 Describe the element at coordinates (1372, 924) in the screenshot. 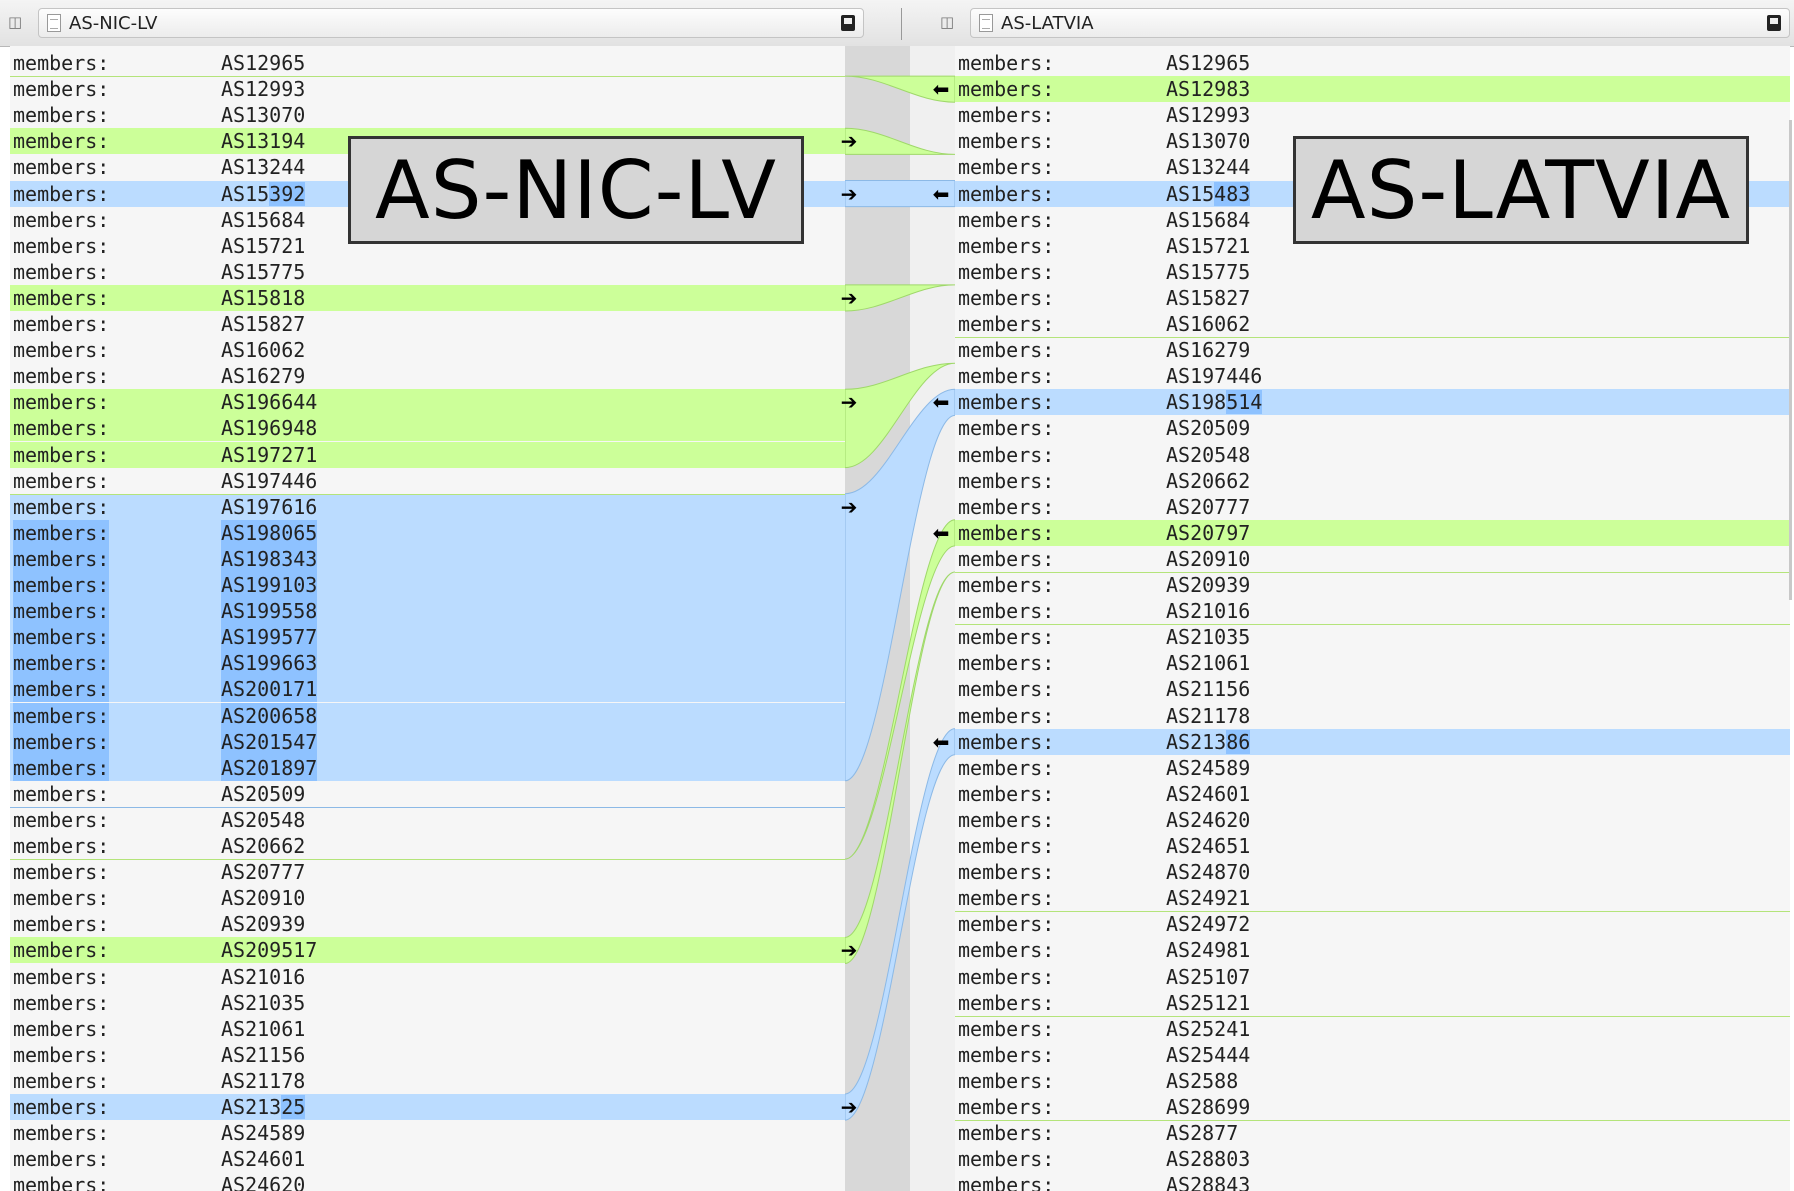

I see `diff-line: members: AS24972` at that location.